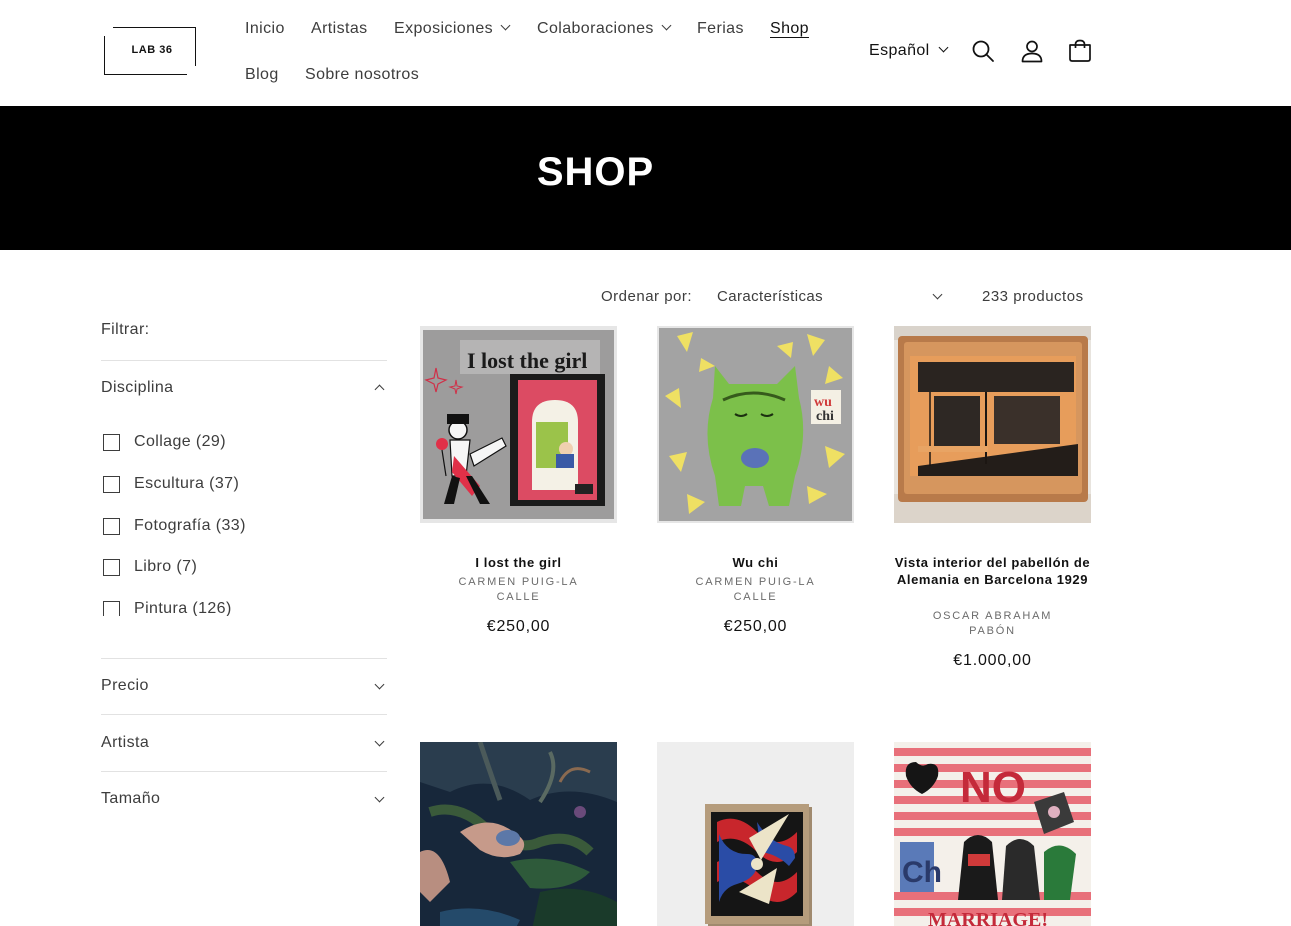  What do you see at coordinates (983, 51) in the screenshot?
I see `search-icon` at bounding box center [983, 51].